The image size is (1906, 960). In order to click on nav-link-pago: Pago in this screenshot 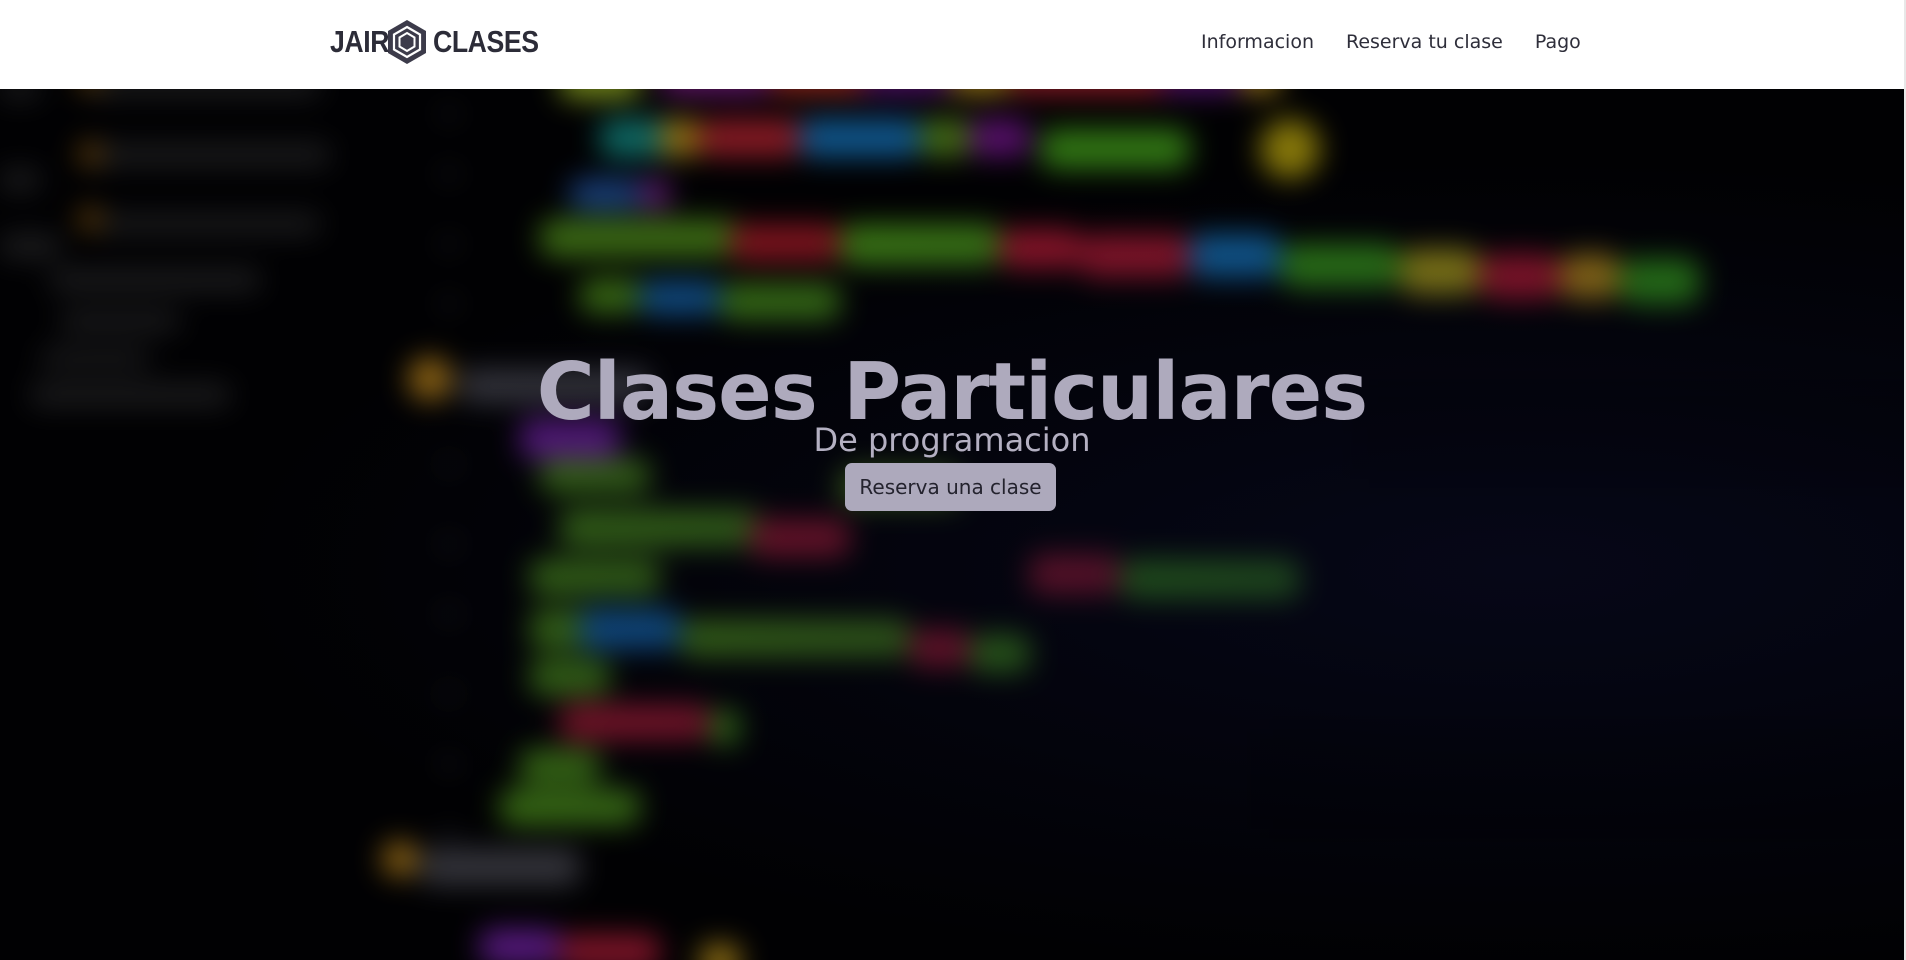, I will do `click(1558, 42)`.